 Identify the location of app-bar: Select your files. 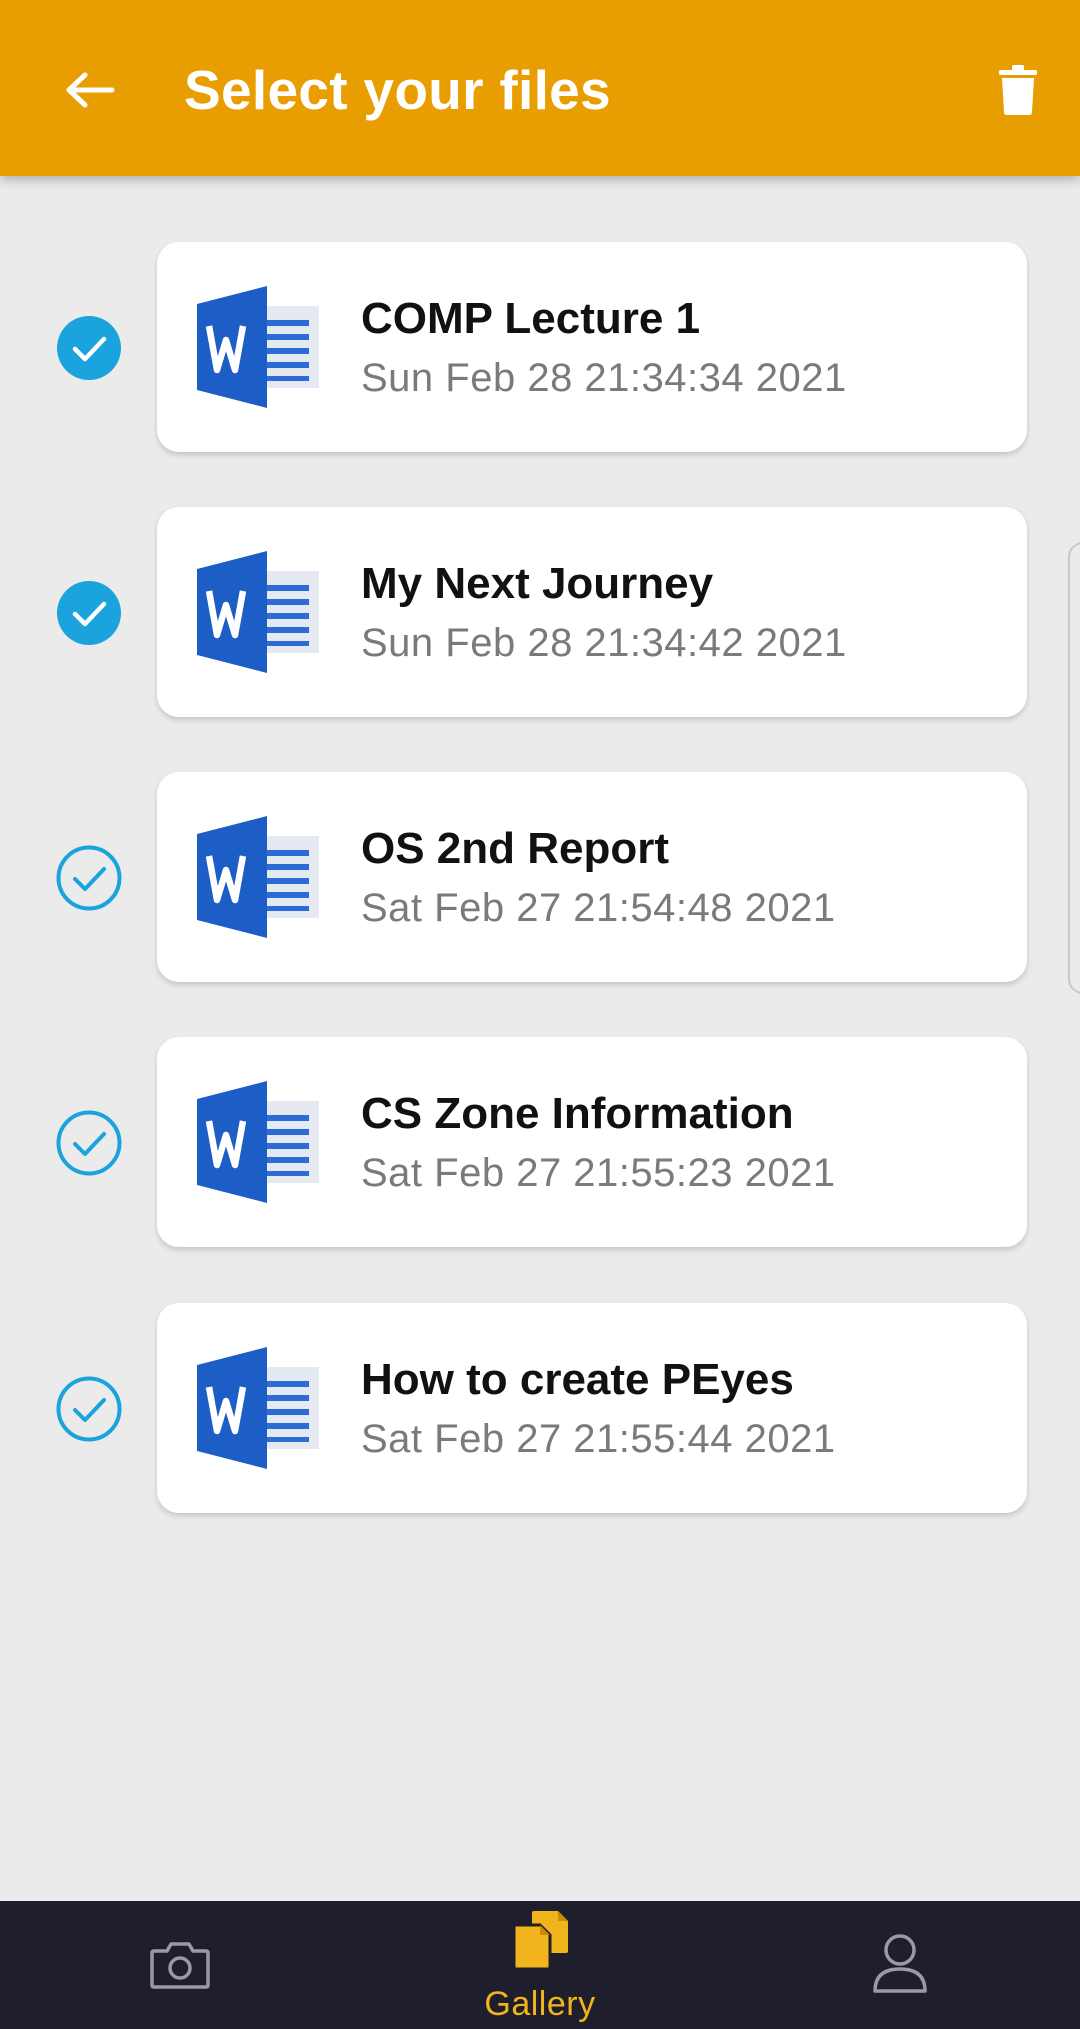
(540, 88).